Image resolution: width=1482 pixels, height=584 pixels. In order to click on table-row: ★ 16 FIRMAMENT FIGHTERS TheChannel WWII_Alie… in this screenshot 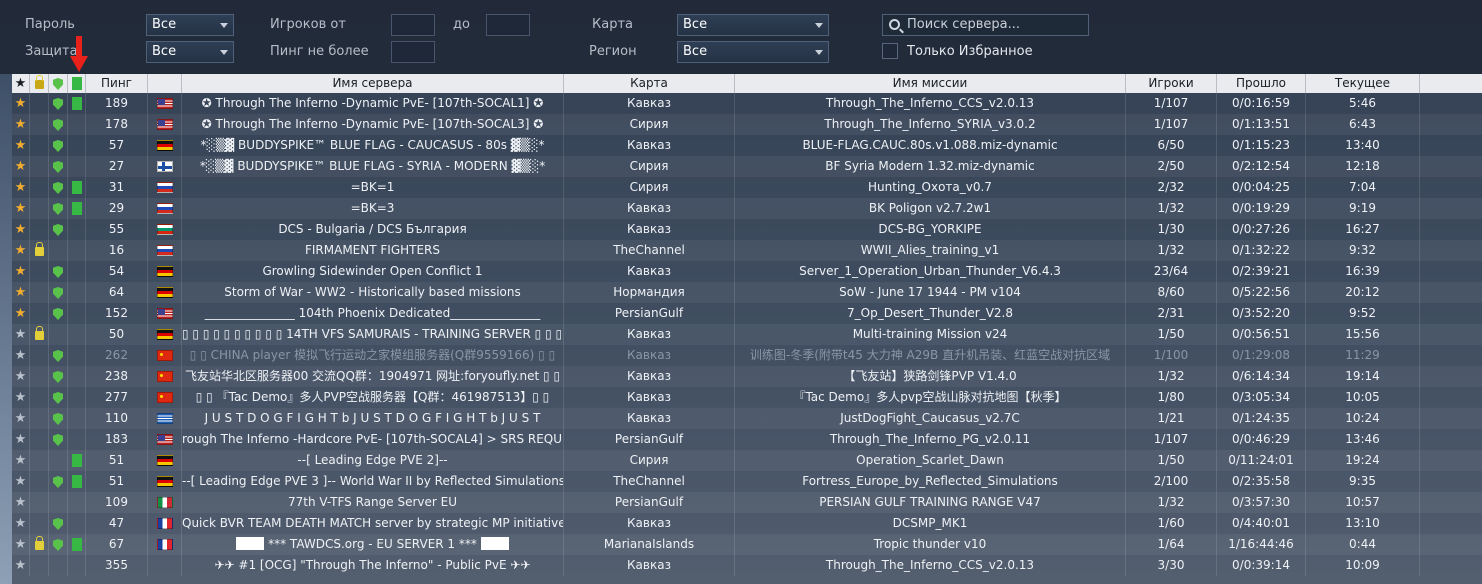, I will do `click(747, 250)`.